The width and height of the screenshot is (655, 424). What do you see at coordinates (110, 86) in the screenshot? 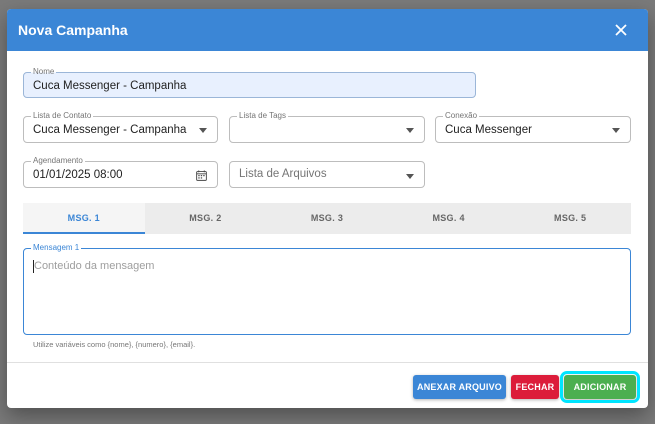
I see `nome-value: Cuca Messenger - Campanha` at bounding box center [110, 86].